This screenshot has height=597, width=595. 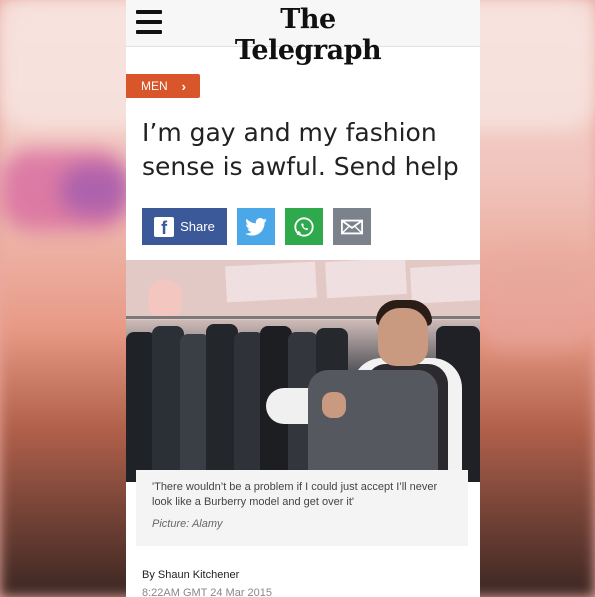 I want to click on photo-grey-jacket, so click(x=373, y=426).